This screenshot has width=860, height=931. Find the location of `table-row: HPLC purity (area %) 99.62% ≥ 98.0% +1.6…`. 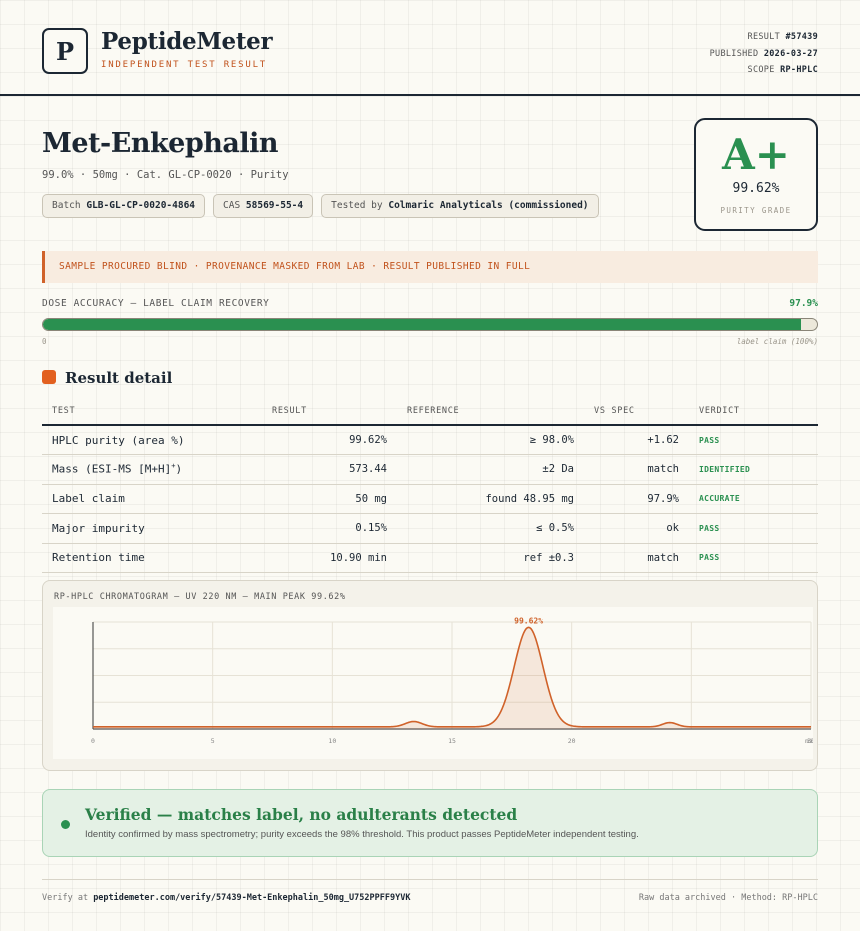

table-row: HPLC purity (area %) 99.62% ≥ 98.0% +1.6… is located at coordinates (430, 440).